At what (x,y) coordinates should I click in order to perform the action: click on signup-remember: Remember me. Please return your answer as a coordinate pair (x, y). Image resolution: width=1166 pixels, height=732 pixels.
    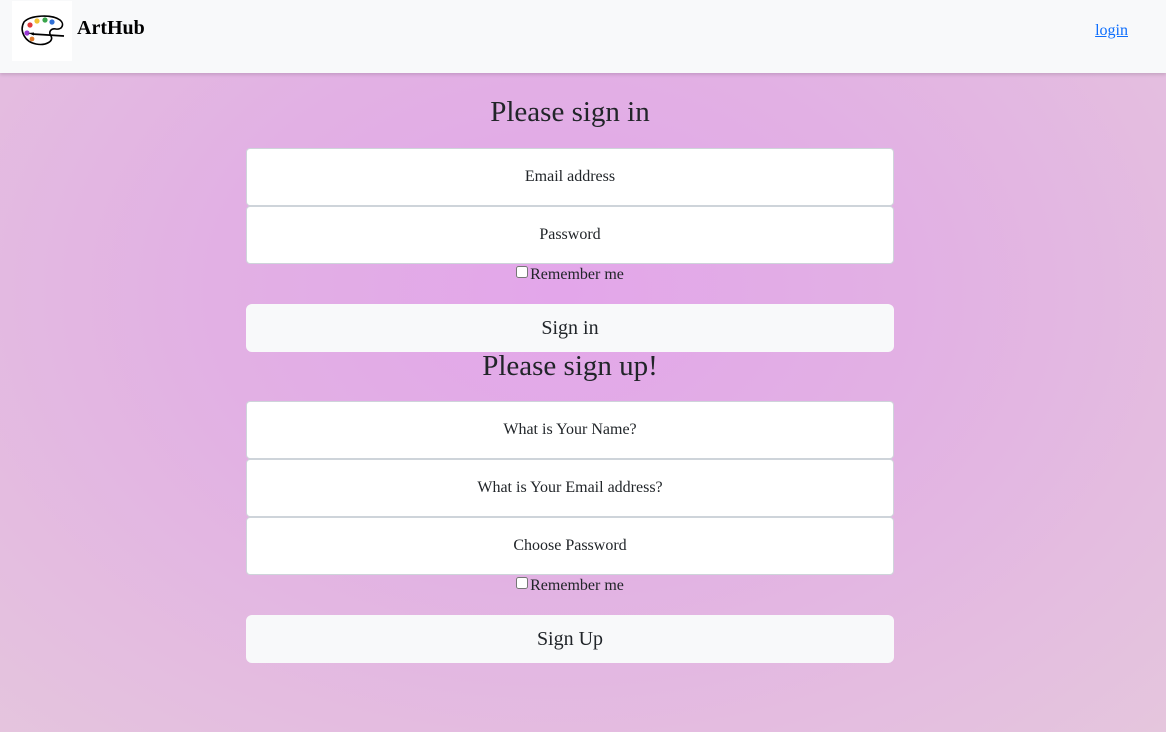
    Looking at the image, I should click on (570, 586).